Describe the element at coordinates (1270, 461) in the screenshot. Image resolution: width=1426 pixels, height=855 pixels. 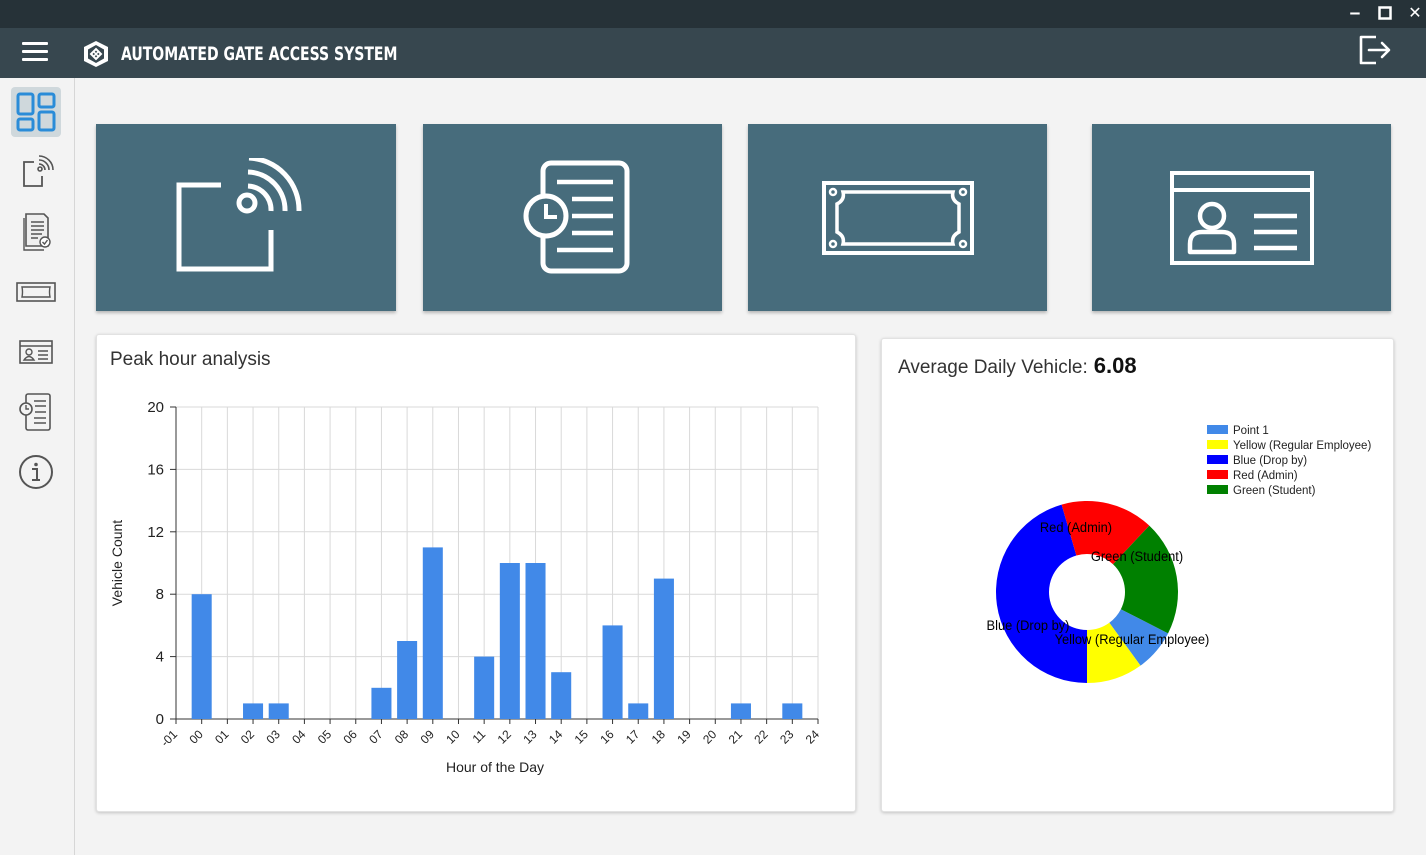
I see `legend-label: Blue (Drop by)` at that location.